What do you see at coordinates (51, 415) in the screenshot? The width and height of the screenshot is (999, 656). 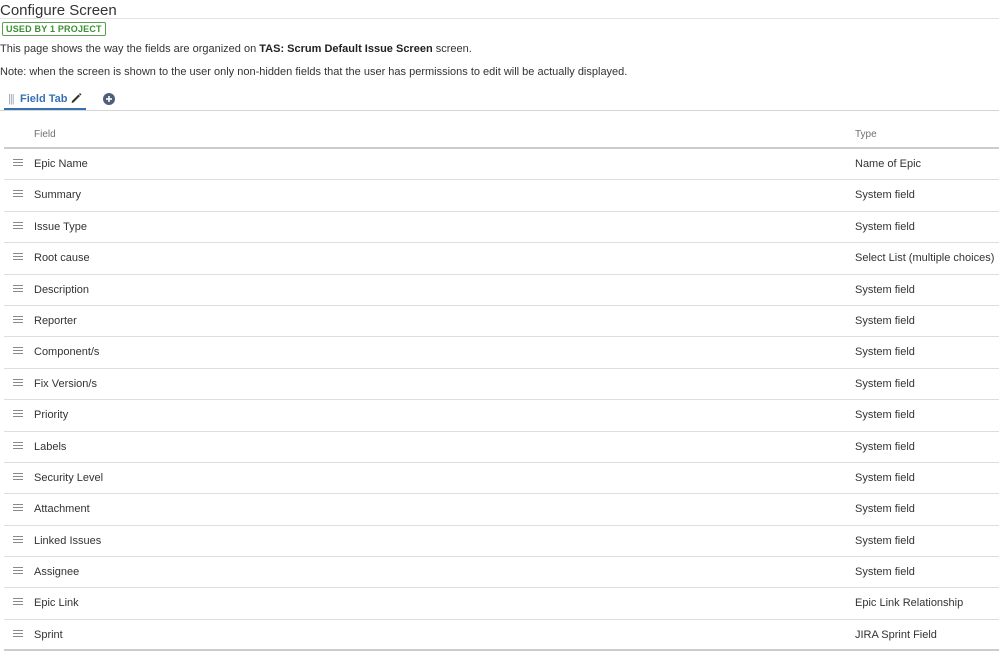 I see `field-name: Priority` at bounding box center [51, 415].